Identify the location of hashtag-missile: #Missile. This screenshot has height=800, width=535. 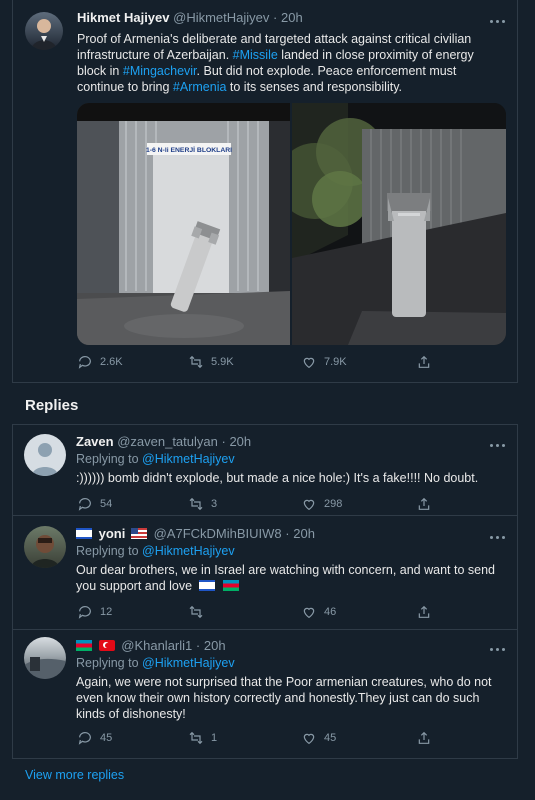
(255, 55).